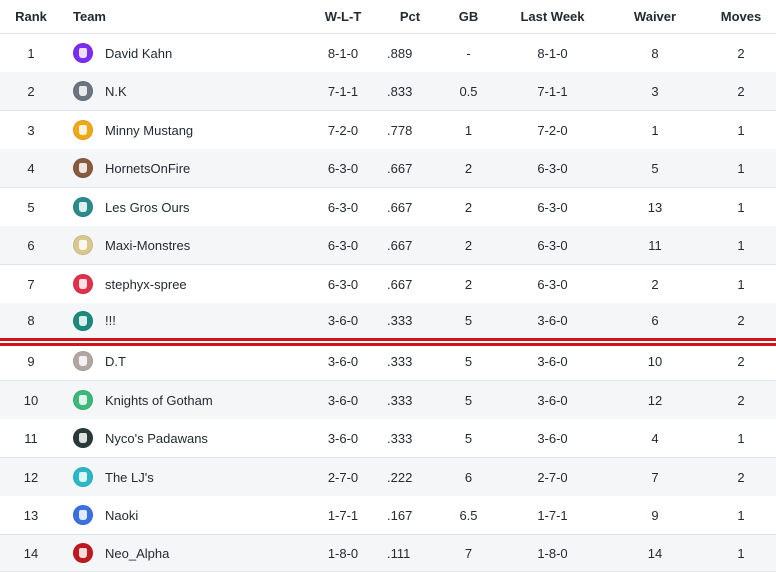  I want to click on waiver-cell: 3, so click(655, 91).